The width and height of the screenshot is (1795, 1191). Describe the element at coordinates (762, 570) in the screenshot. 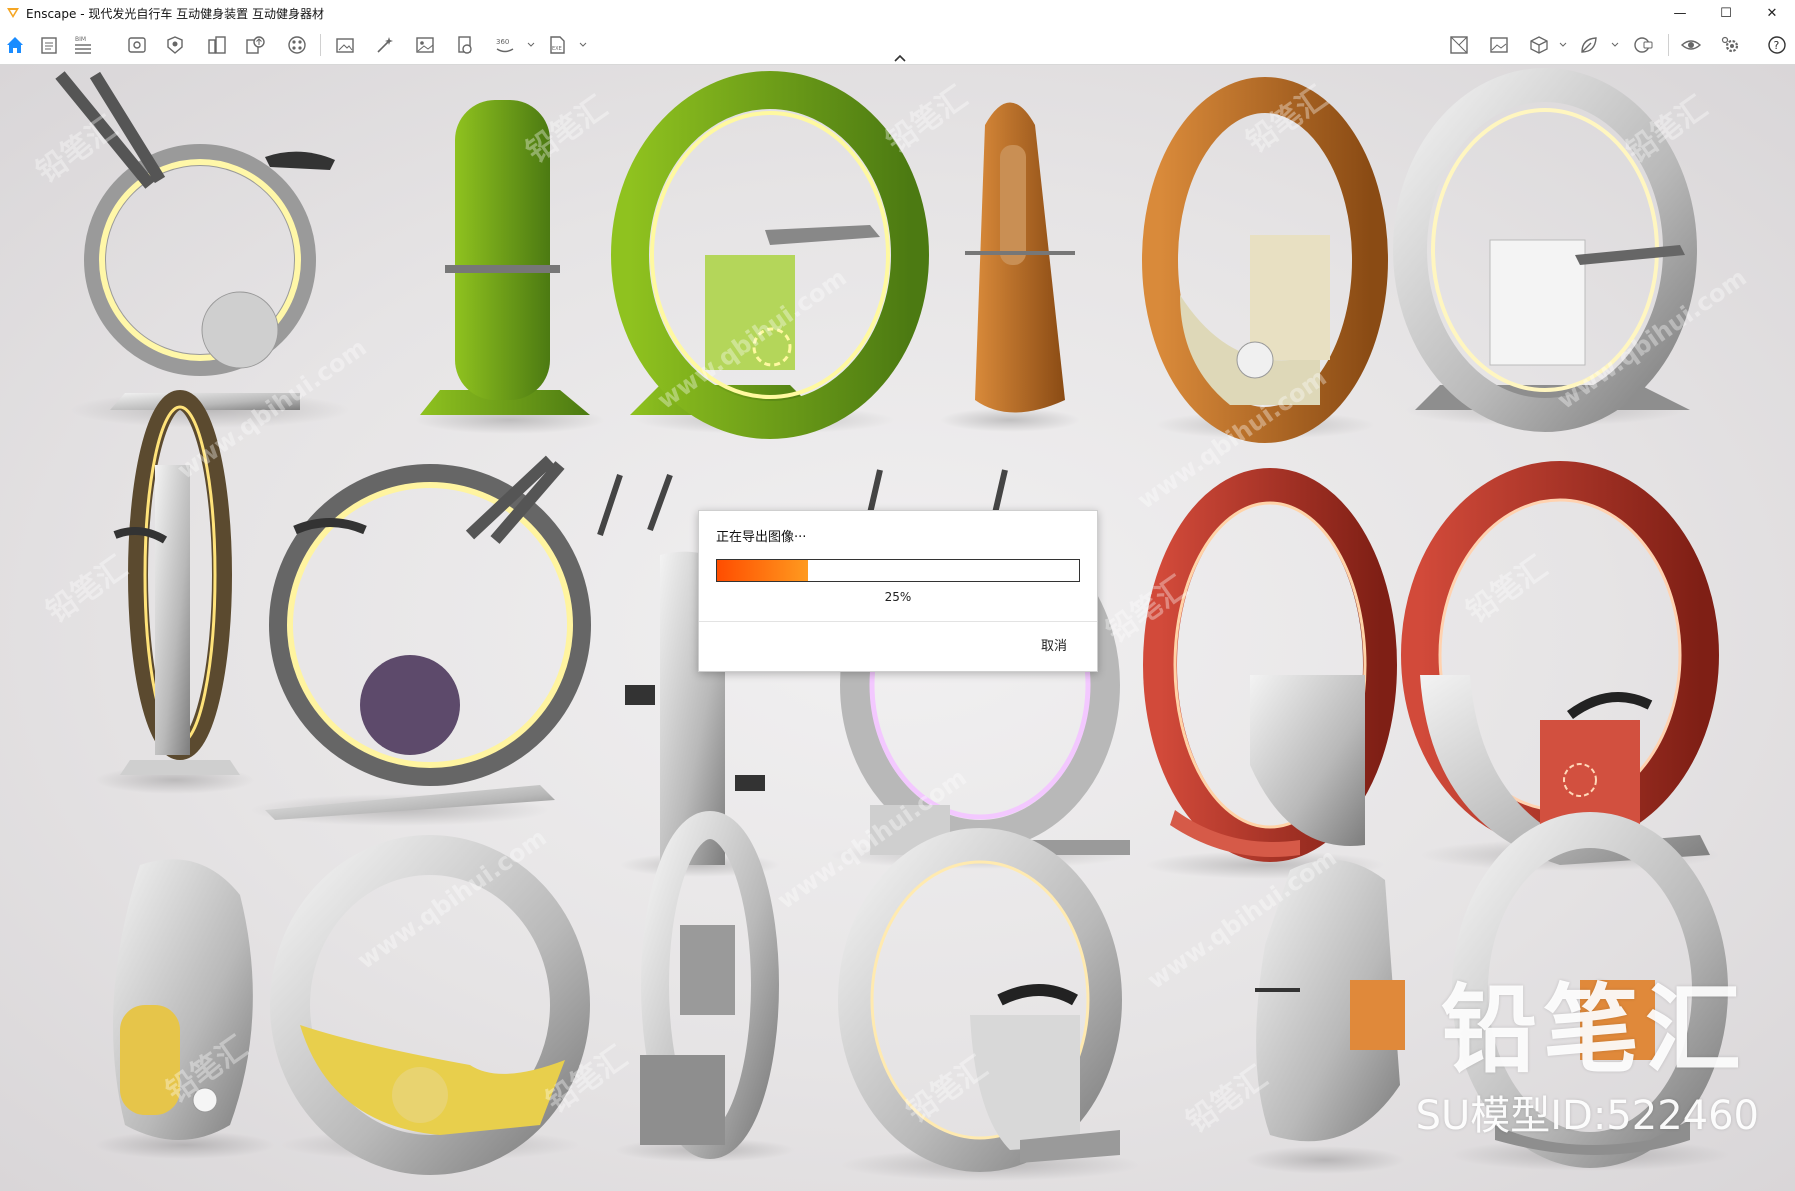

I see `progress-fill` at that location.